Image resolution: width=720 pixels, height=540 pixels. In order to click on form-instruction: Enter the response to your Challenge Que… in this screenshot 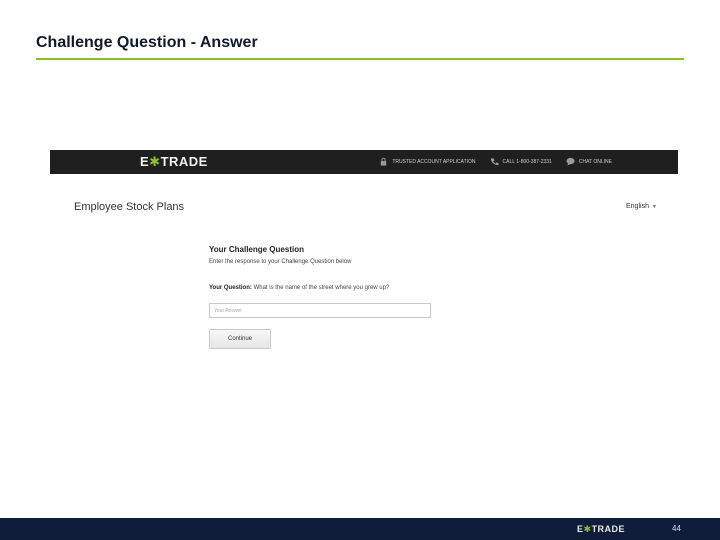, I will do `click(280, 262)`.